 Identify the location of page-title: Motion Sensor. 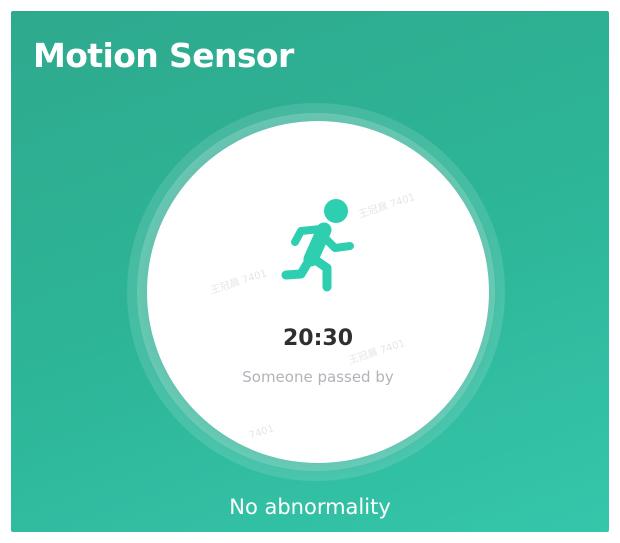
(163, 55).